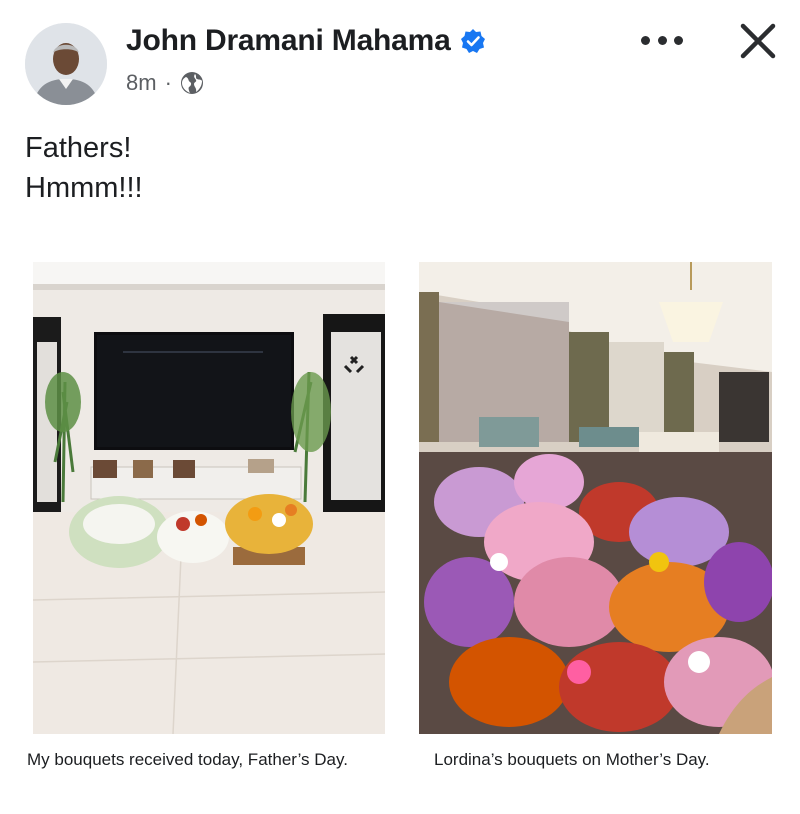 This screenshot has height=814, width=800. Describe the element at coordinates (758, 41) in the screenshot. I see `close-icon` at that location.